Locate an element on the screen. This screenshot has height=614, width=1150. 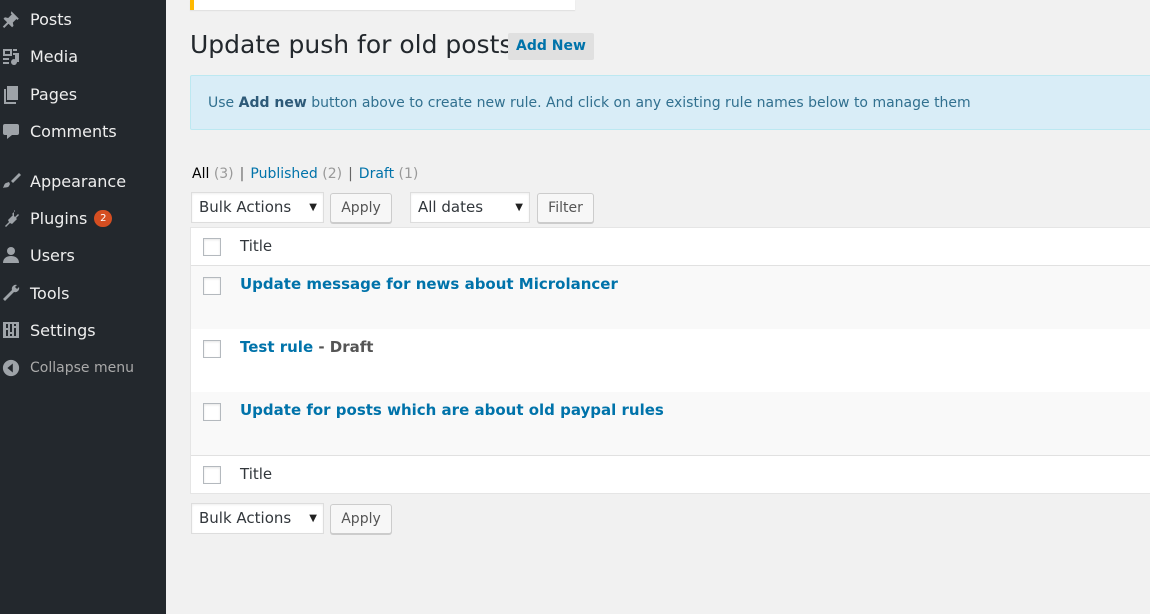
sidebar-item-label: Users is located at coordinates (52, 255).